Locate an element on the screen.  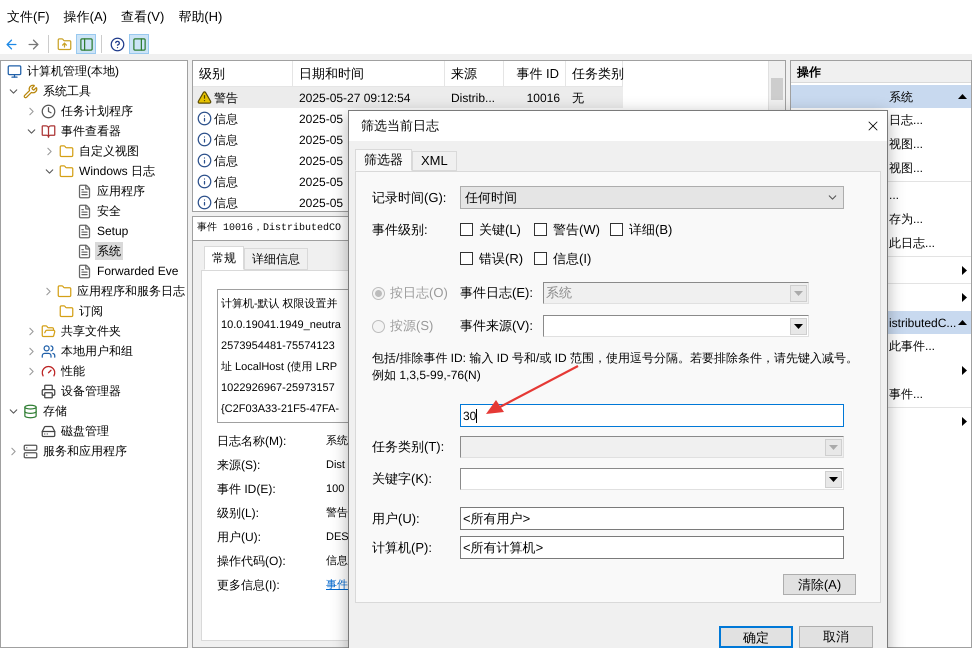
checkbox-label: 详细(B) is located at coordinates (650, 230).